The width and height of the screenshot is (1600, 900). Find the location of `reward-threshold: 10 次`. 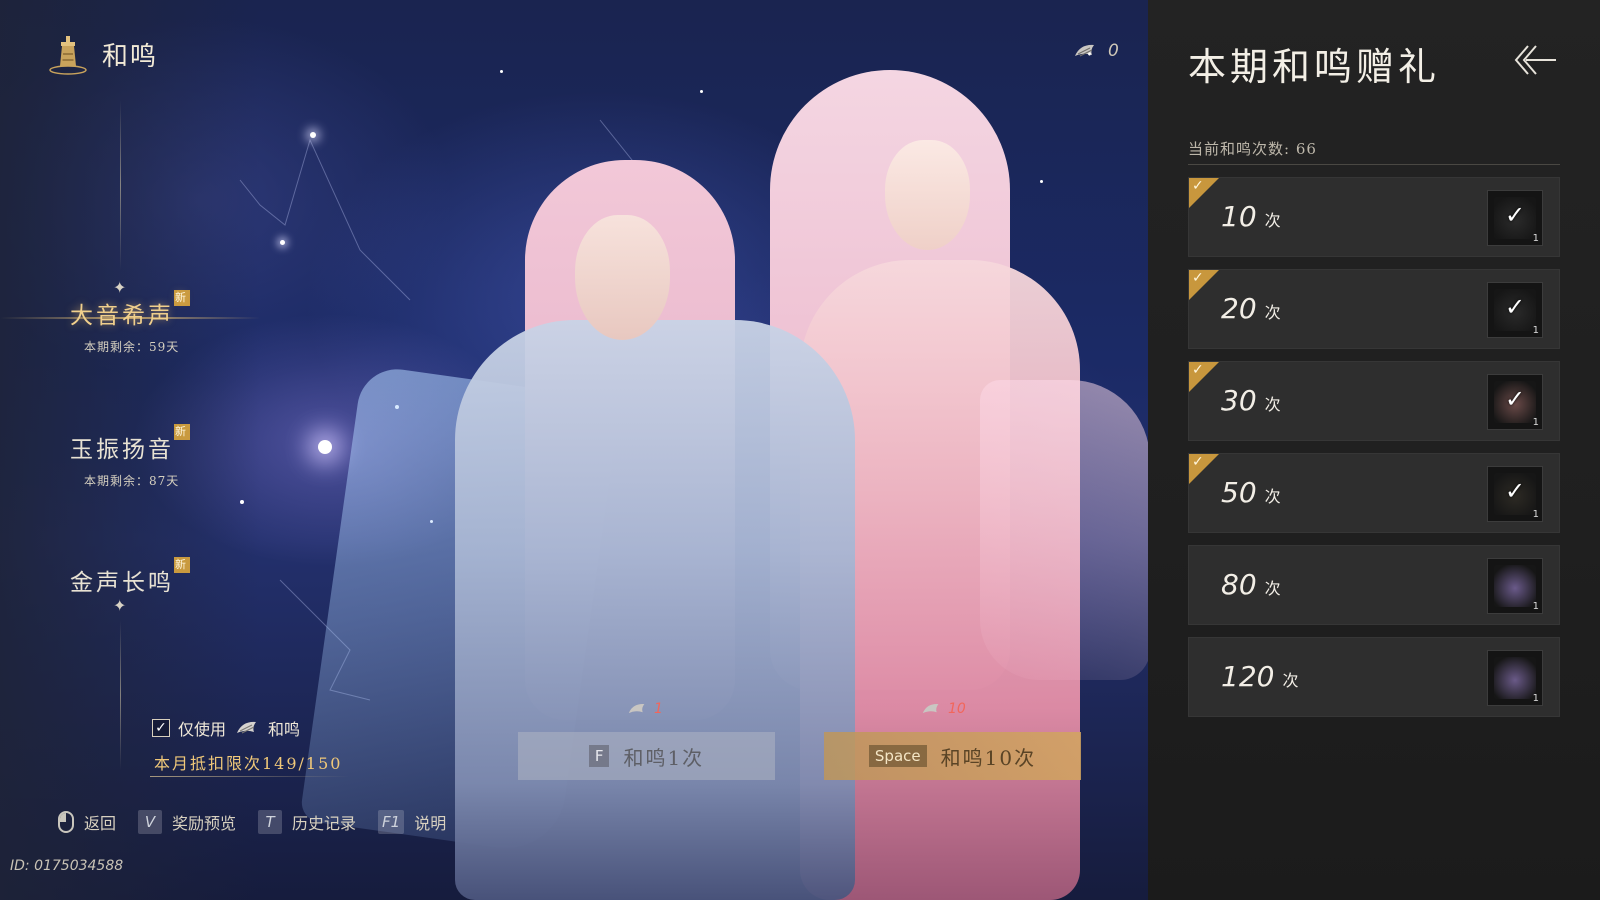

reward-threshold: 10 次 is located at coordinates (1251, 216).